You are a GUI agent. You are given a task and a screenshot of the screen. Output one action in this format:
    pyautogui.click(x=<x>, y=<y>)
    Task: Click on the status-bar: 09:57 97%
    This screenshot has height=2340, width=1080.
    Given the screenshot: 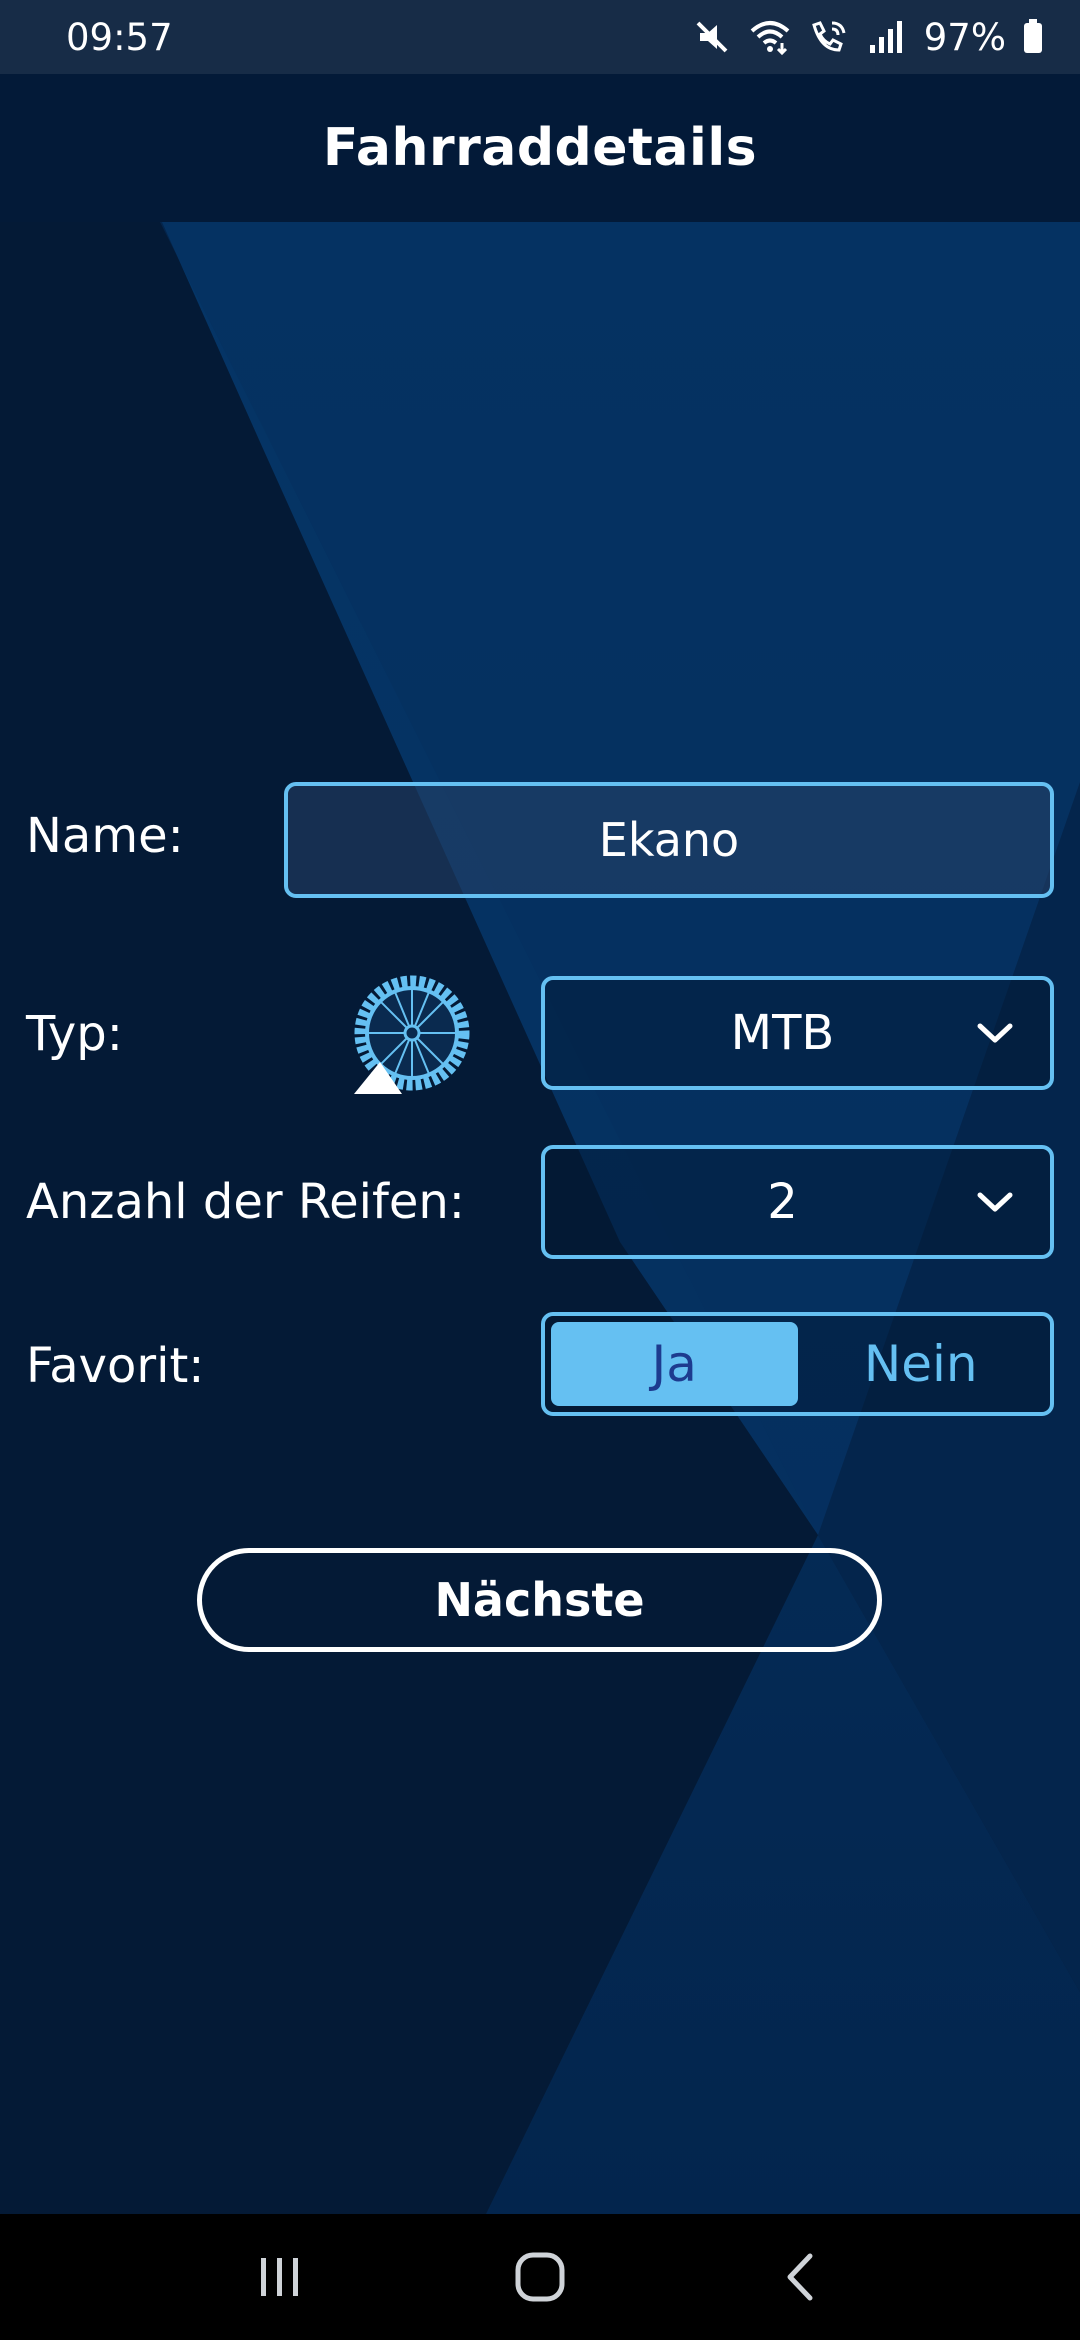 What is the action you would take?
    pyautogui.click(x=540, y=37)
    